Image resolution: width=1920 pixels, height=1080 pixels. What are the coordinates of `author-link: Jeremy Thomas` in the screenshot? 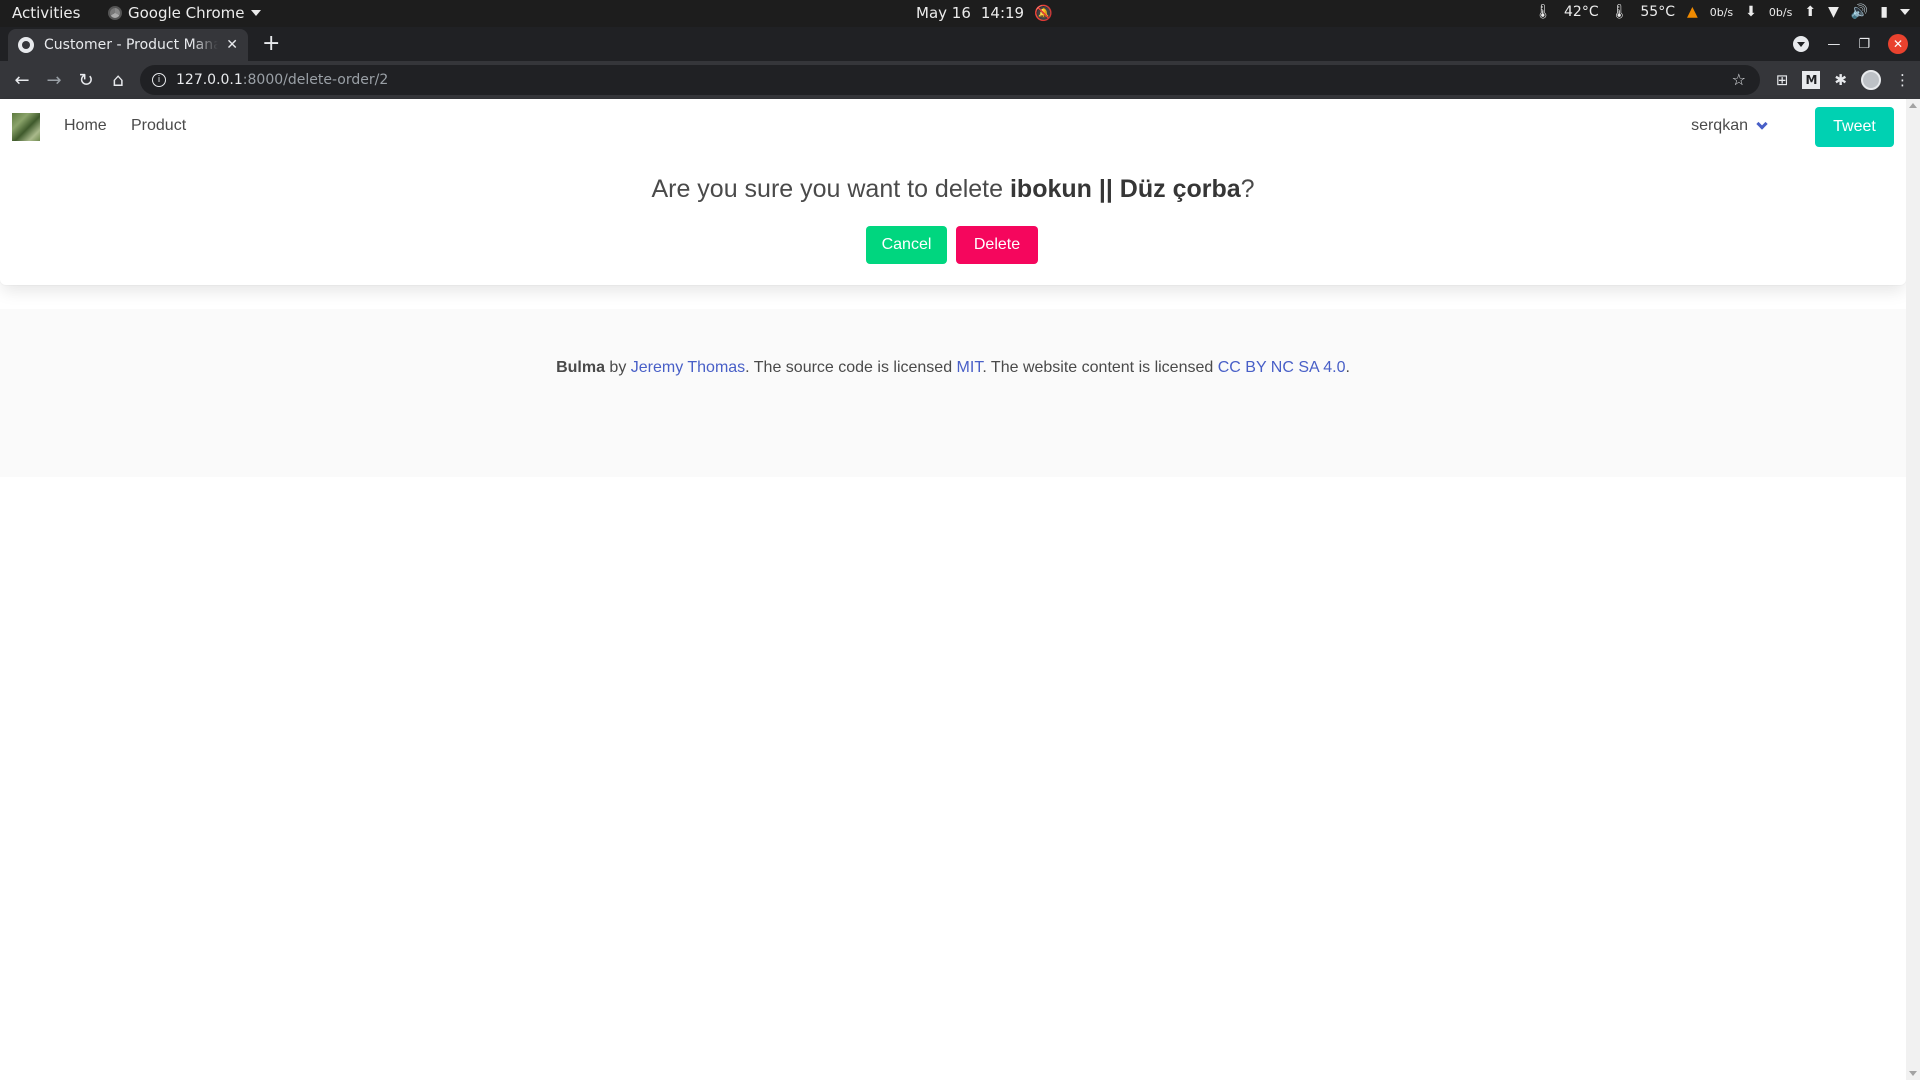 It's located at (688, 367).